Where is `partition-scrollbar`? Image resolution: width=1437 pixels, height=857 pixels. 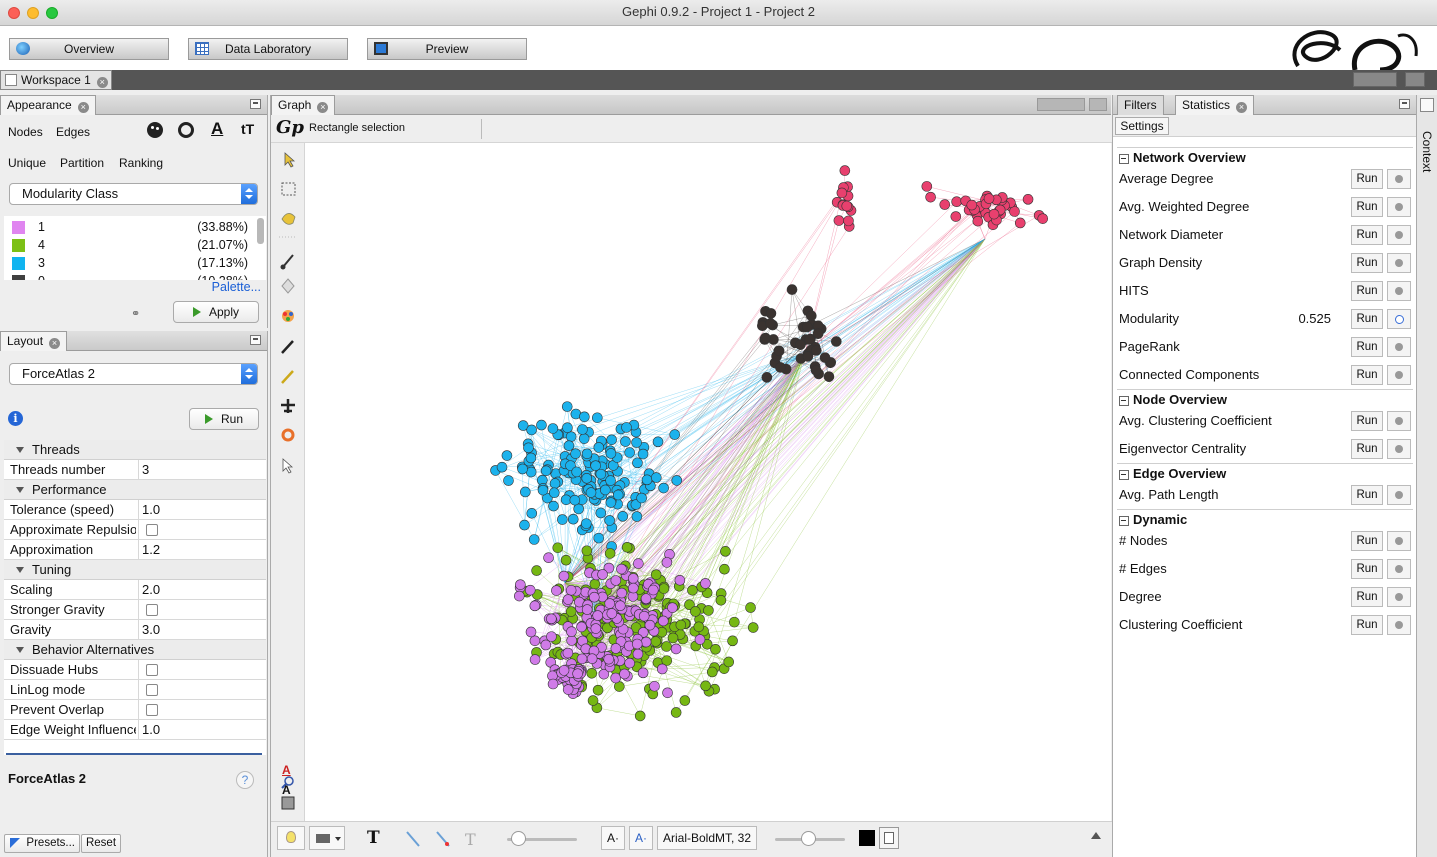 partition-scrollbar is located at coordinates (260, 231).